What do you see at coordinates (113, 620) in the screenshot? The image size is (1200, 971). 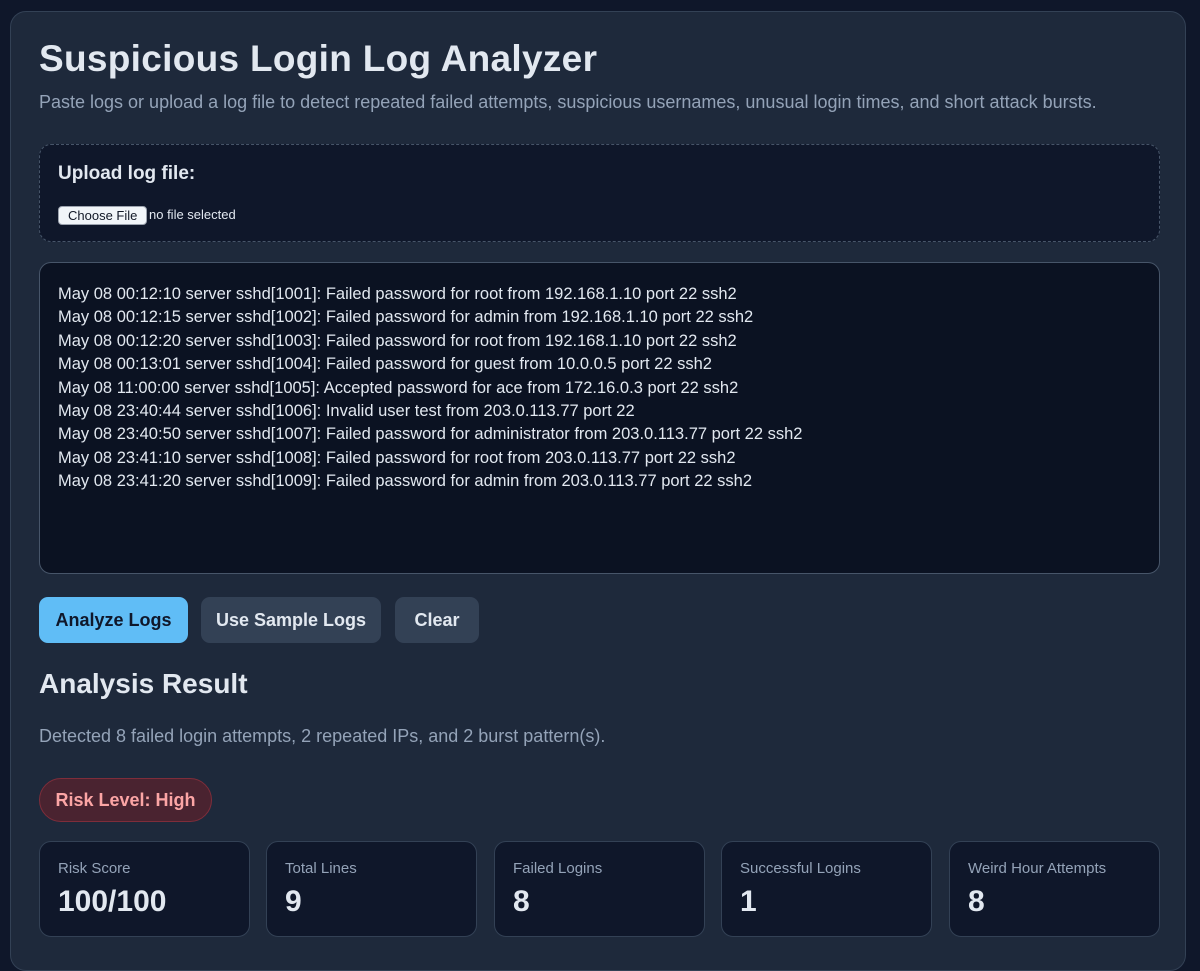 I see `analyze-logs-button: Analyze Logs` at bounding box center [113, 620].